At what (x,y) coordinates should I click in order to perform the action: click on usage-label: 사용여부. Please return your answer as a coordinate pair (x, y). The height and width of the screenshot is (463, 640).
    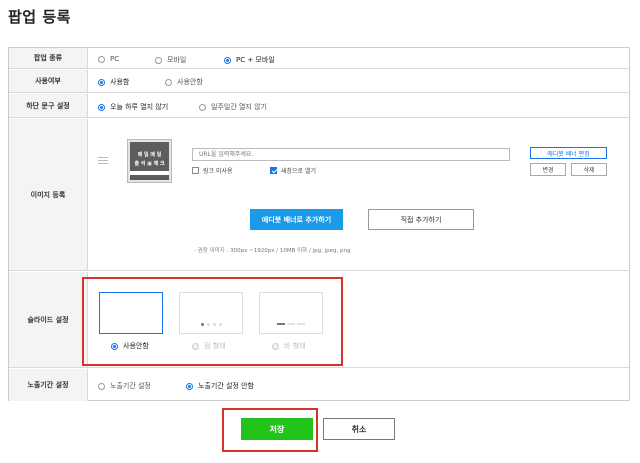
    Looking at the image, I should click on (48, 81).